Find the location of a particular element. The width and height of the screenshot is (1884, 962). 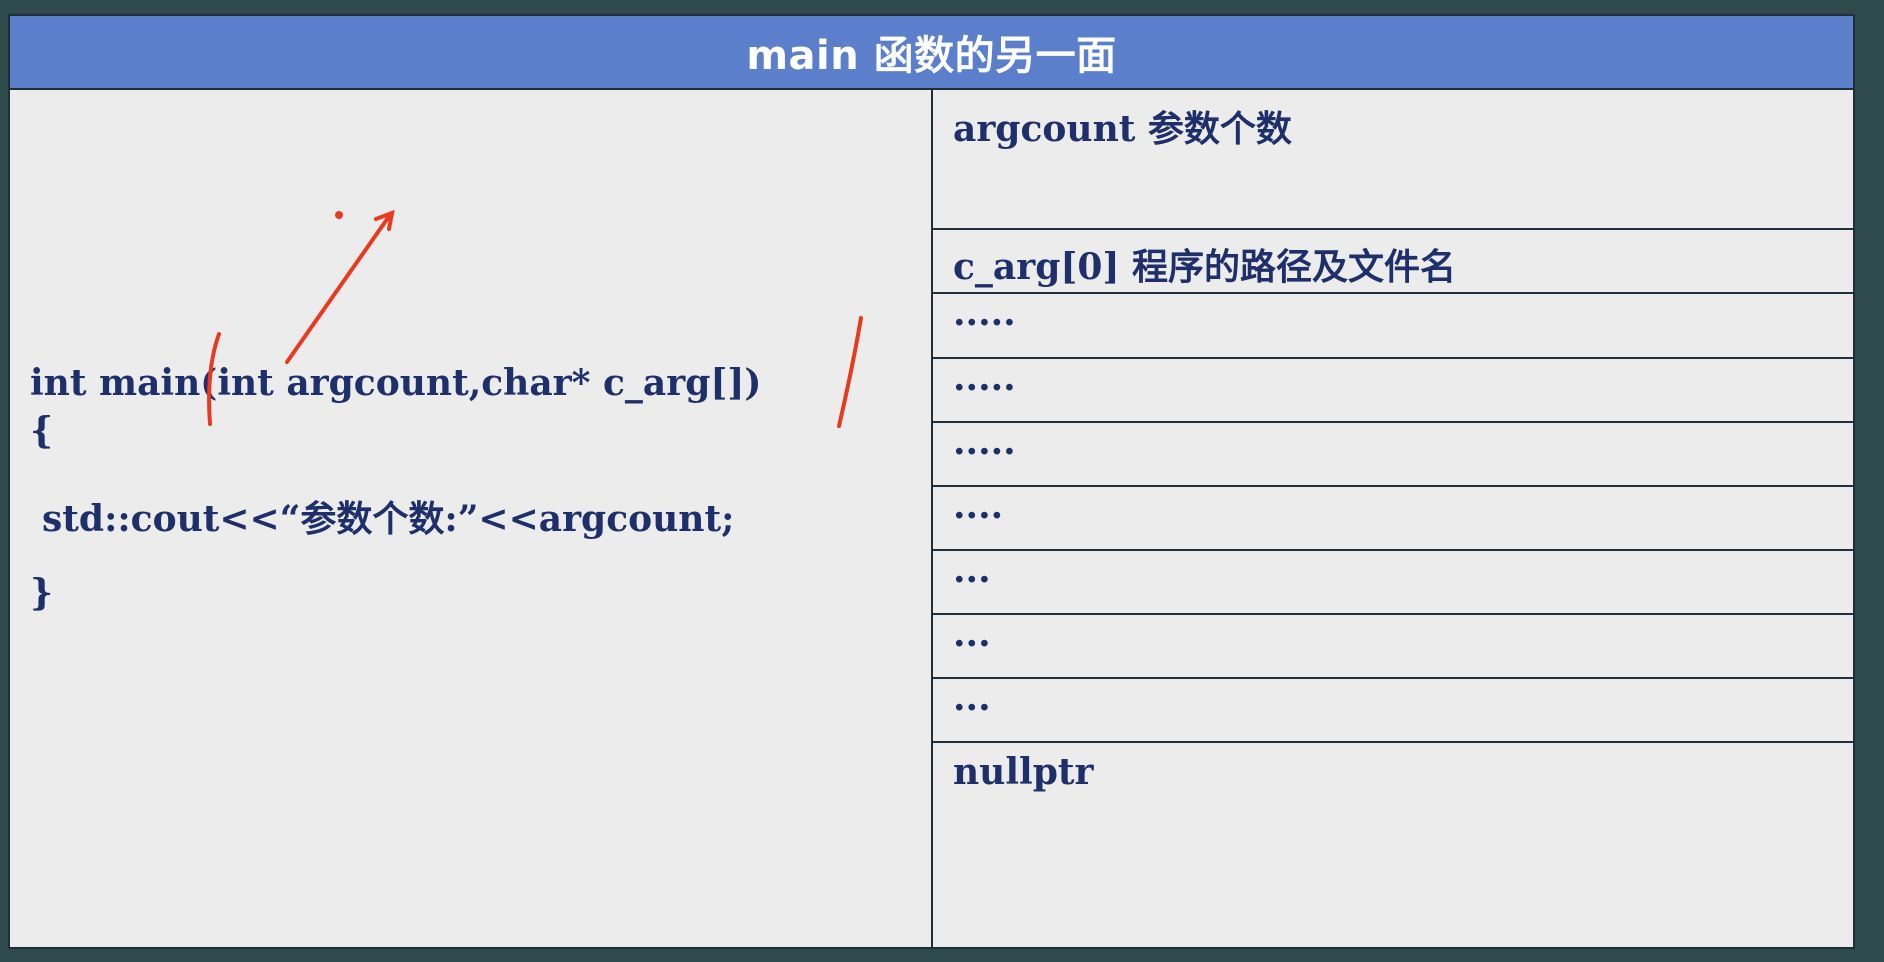

table-row: ···· is located at coordinates (1393, 519).